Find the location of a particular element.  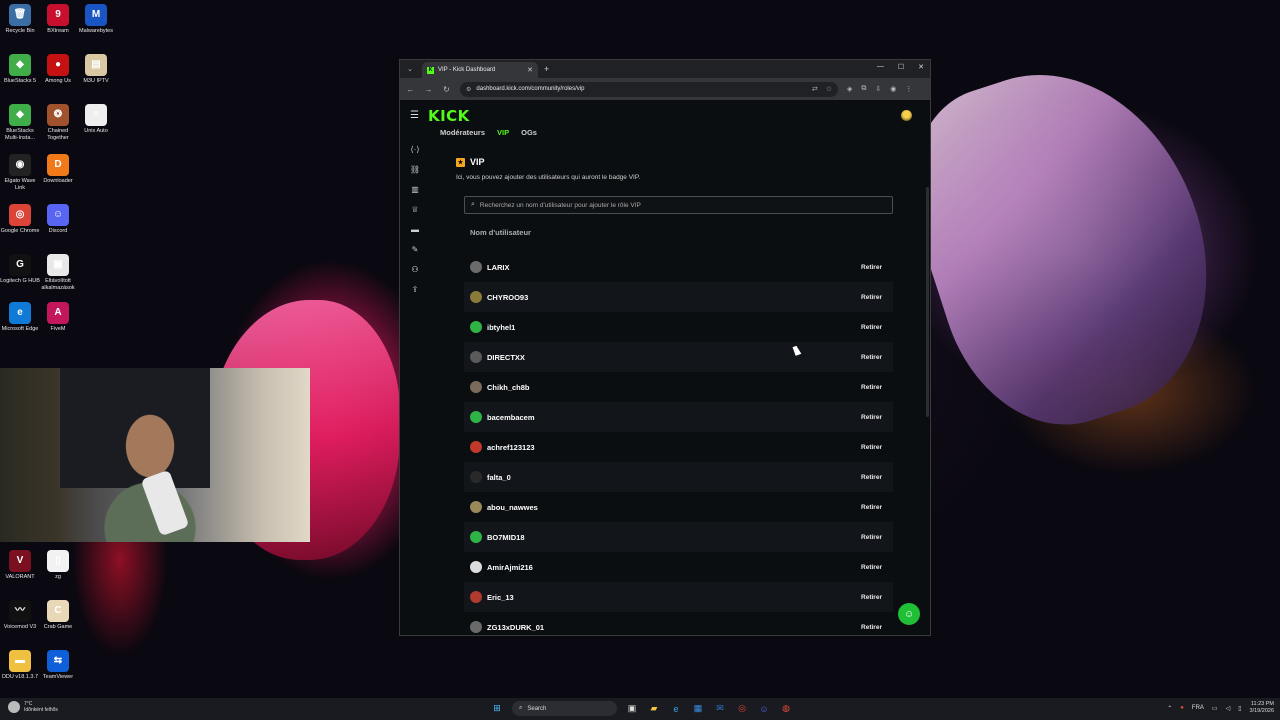

desktop-icon: ≡ Unix Auto is located at coordinates (96, 119).